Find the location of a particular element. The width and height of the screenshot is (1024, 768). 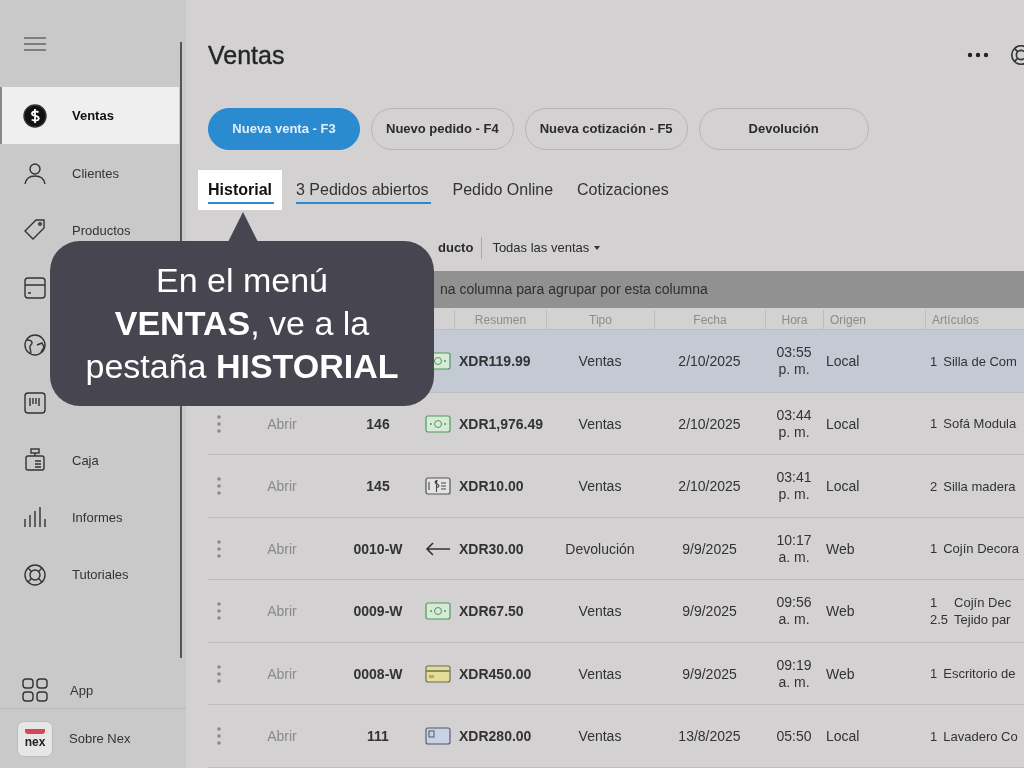

sale-time: 05:50 is located at coordinates (794, 736).